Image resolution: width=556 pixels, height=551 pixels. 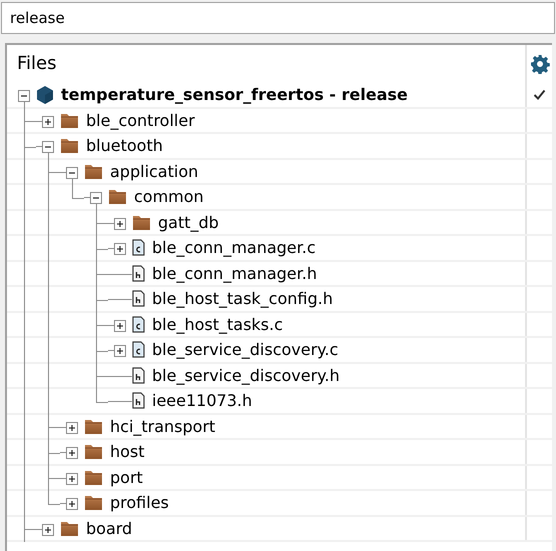 What do you see at coordinates (540, 64) in the screenshot?
I see `settings-icon` at bounding box center [540, 64].